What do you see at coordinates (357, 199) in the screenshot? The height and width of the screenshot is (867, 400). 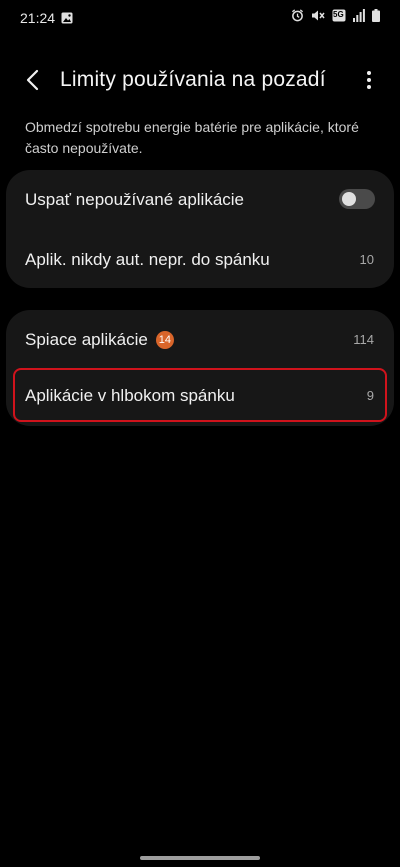 I see `sleep-unused-apps-toggle` at bounding box center [357, 199].